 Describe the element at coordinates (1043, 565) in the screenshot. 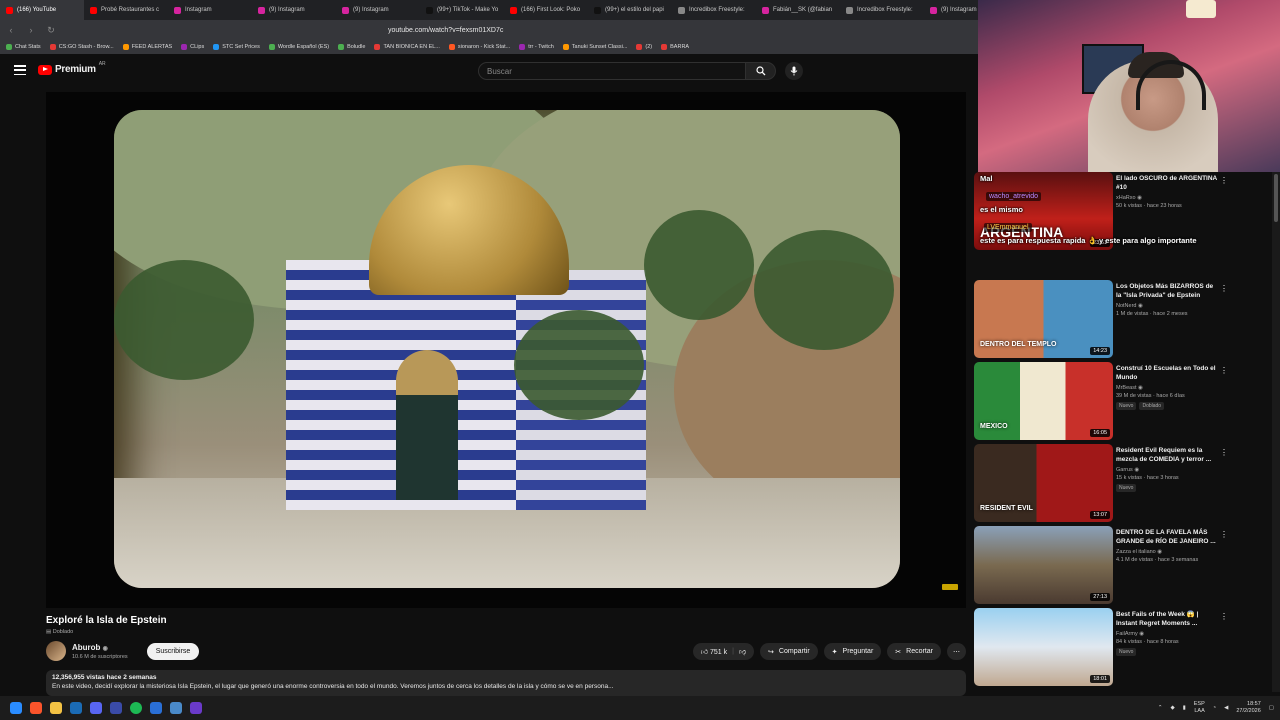

I see `video-thumbnail: 27:13` at that location.